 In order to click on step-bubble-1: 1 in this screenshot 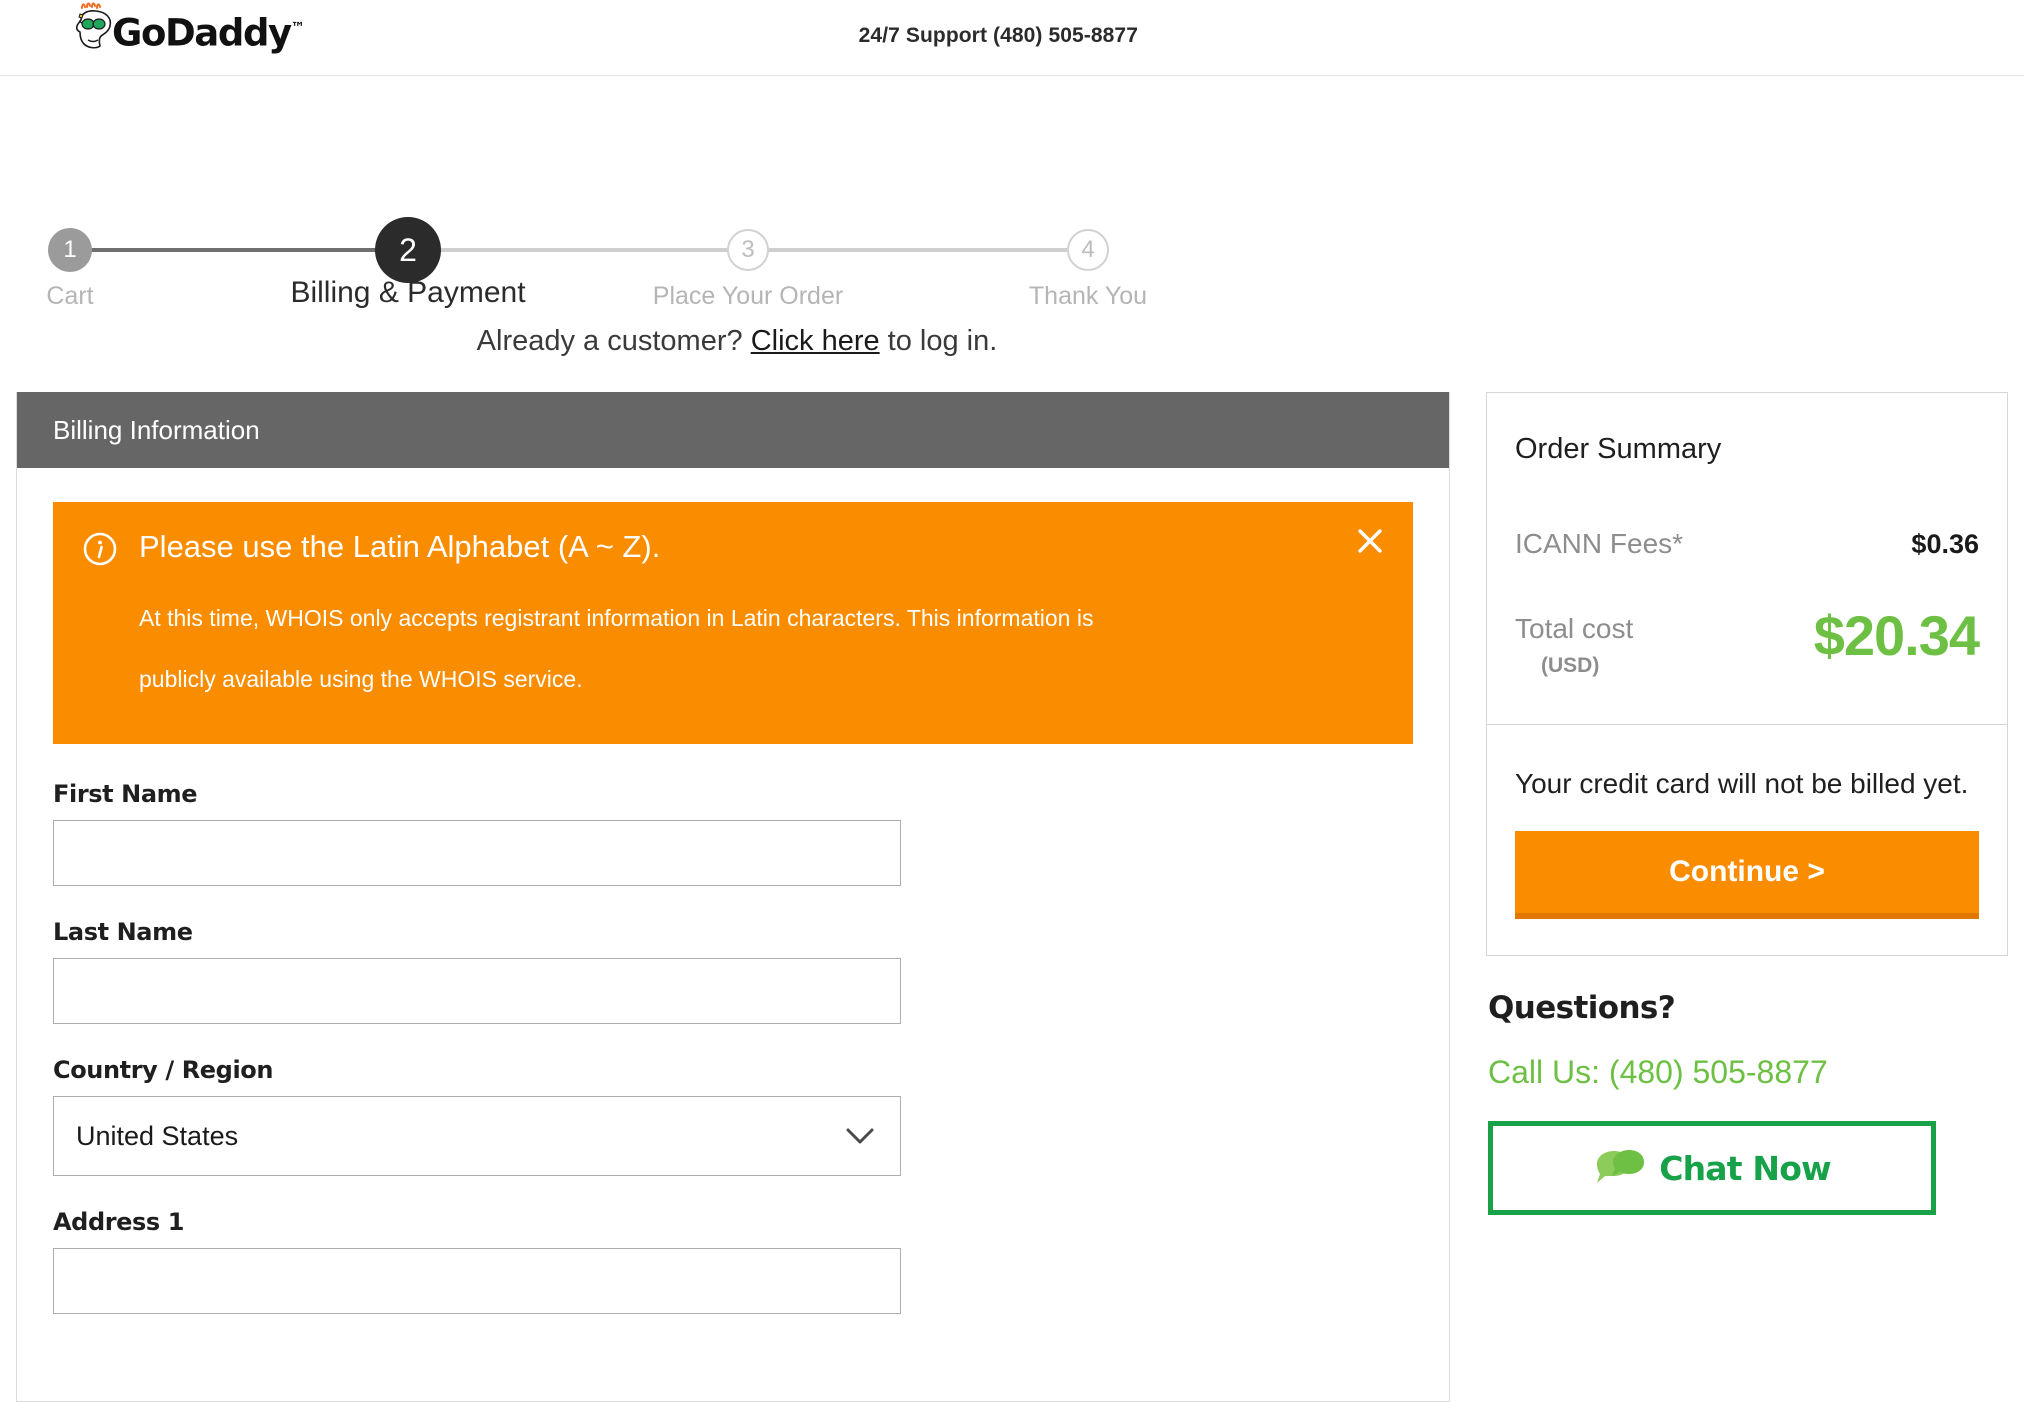, I will do `click(70, 250)`.